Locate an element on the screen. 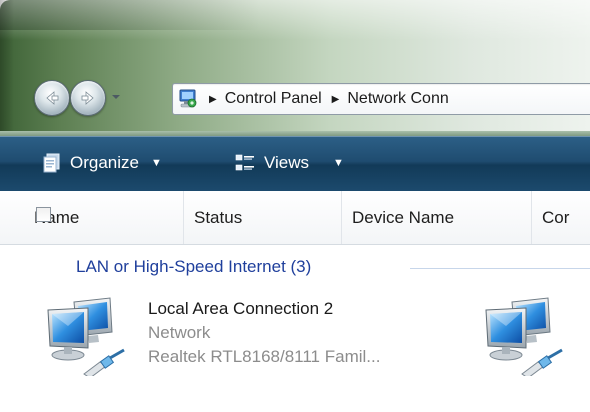  organize-button: Organize ▼ is located at coordinates (101, 163).